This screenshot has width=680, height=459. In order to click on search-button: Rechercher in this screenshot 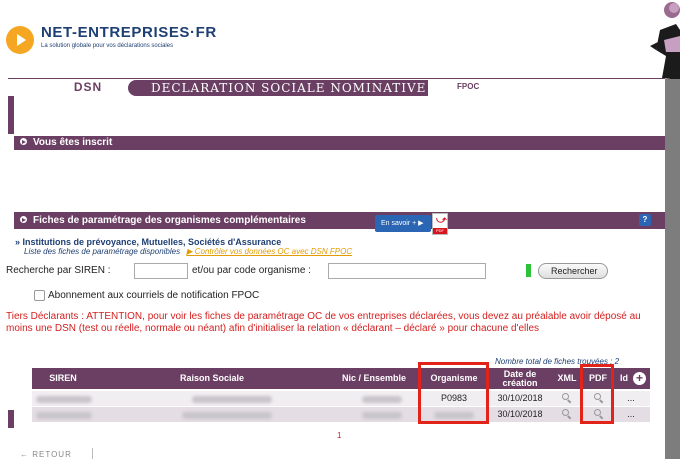, I will do `click(573, 271)`.